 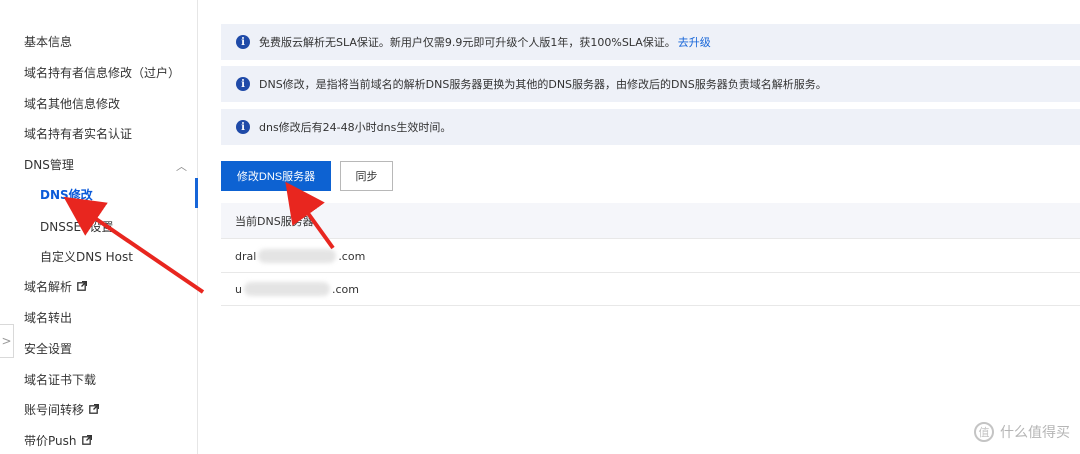 What do you see at coordinates (355, 127) in the screenshot?
I see `notice-text: dns修改后有24-48小时dns生效时间。` at bounding box center [355, 127].